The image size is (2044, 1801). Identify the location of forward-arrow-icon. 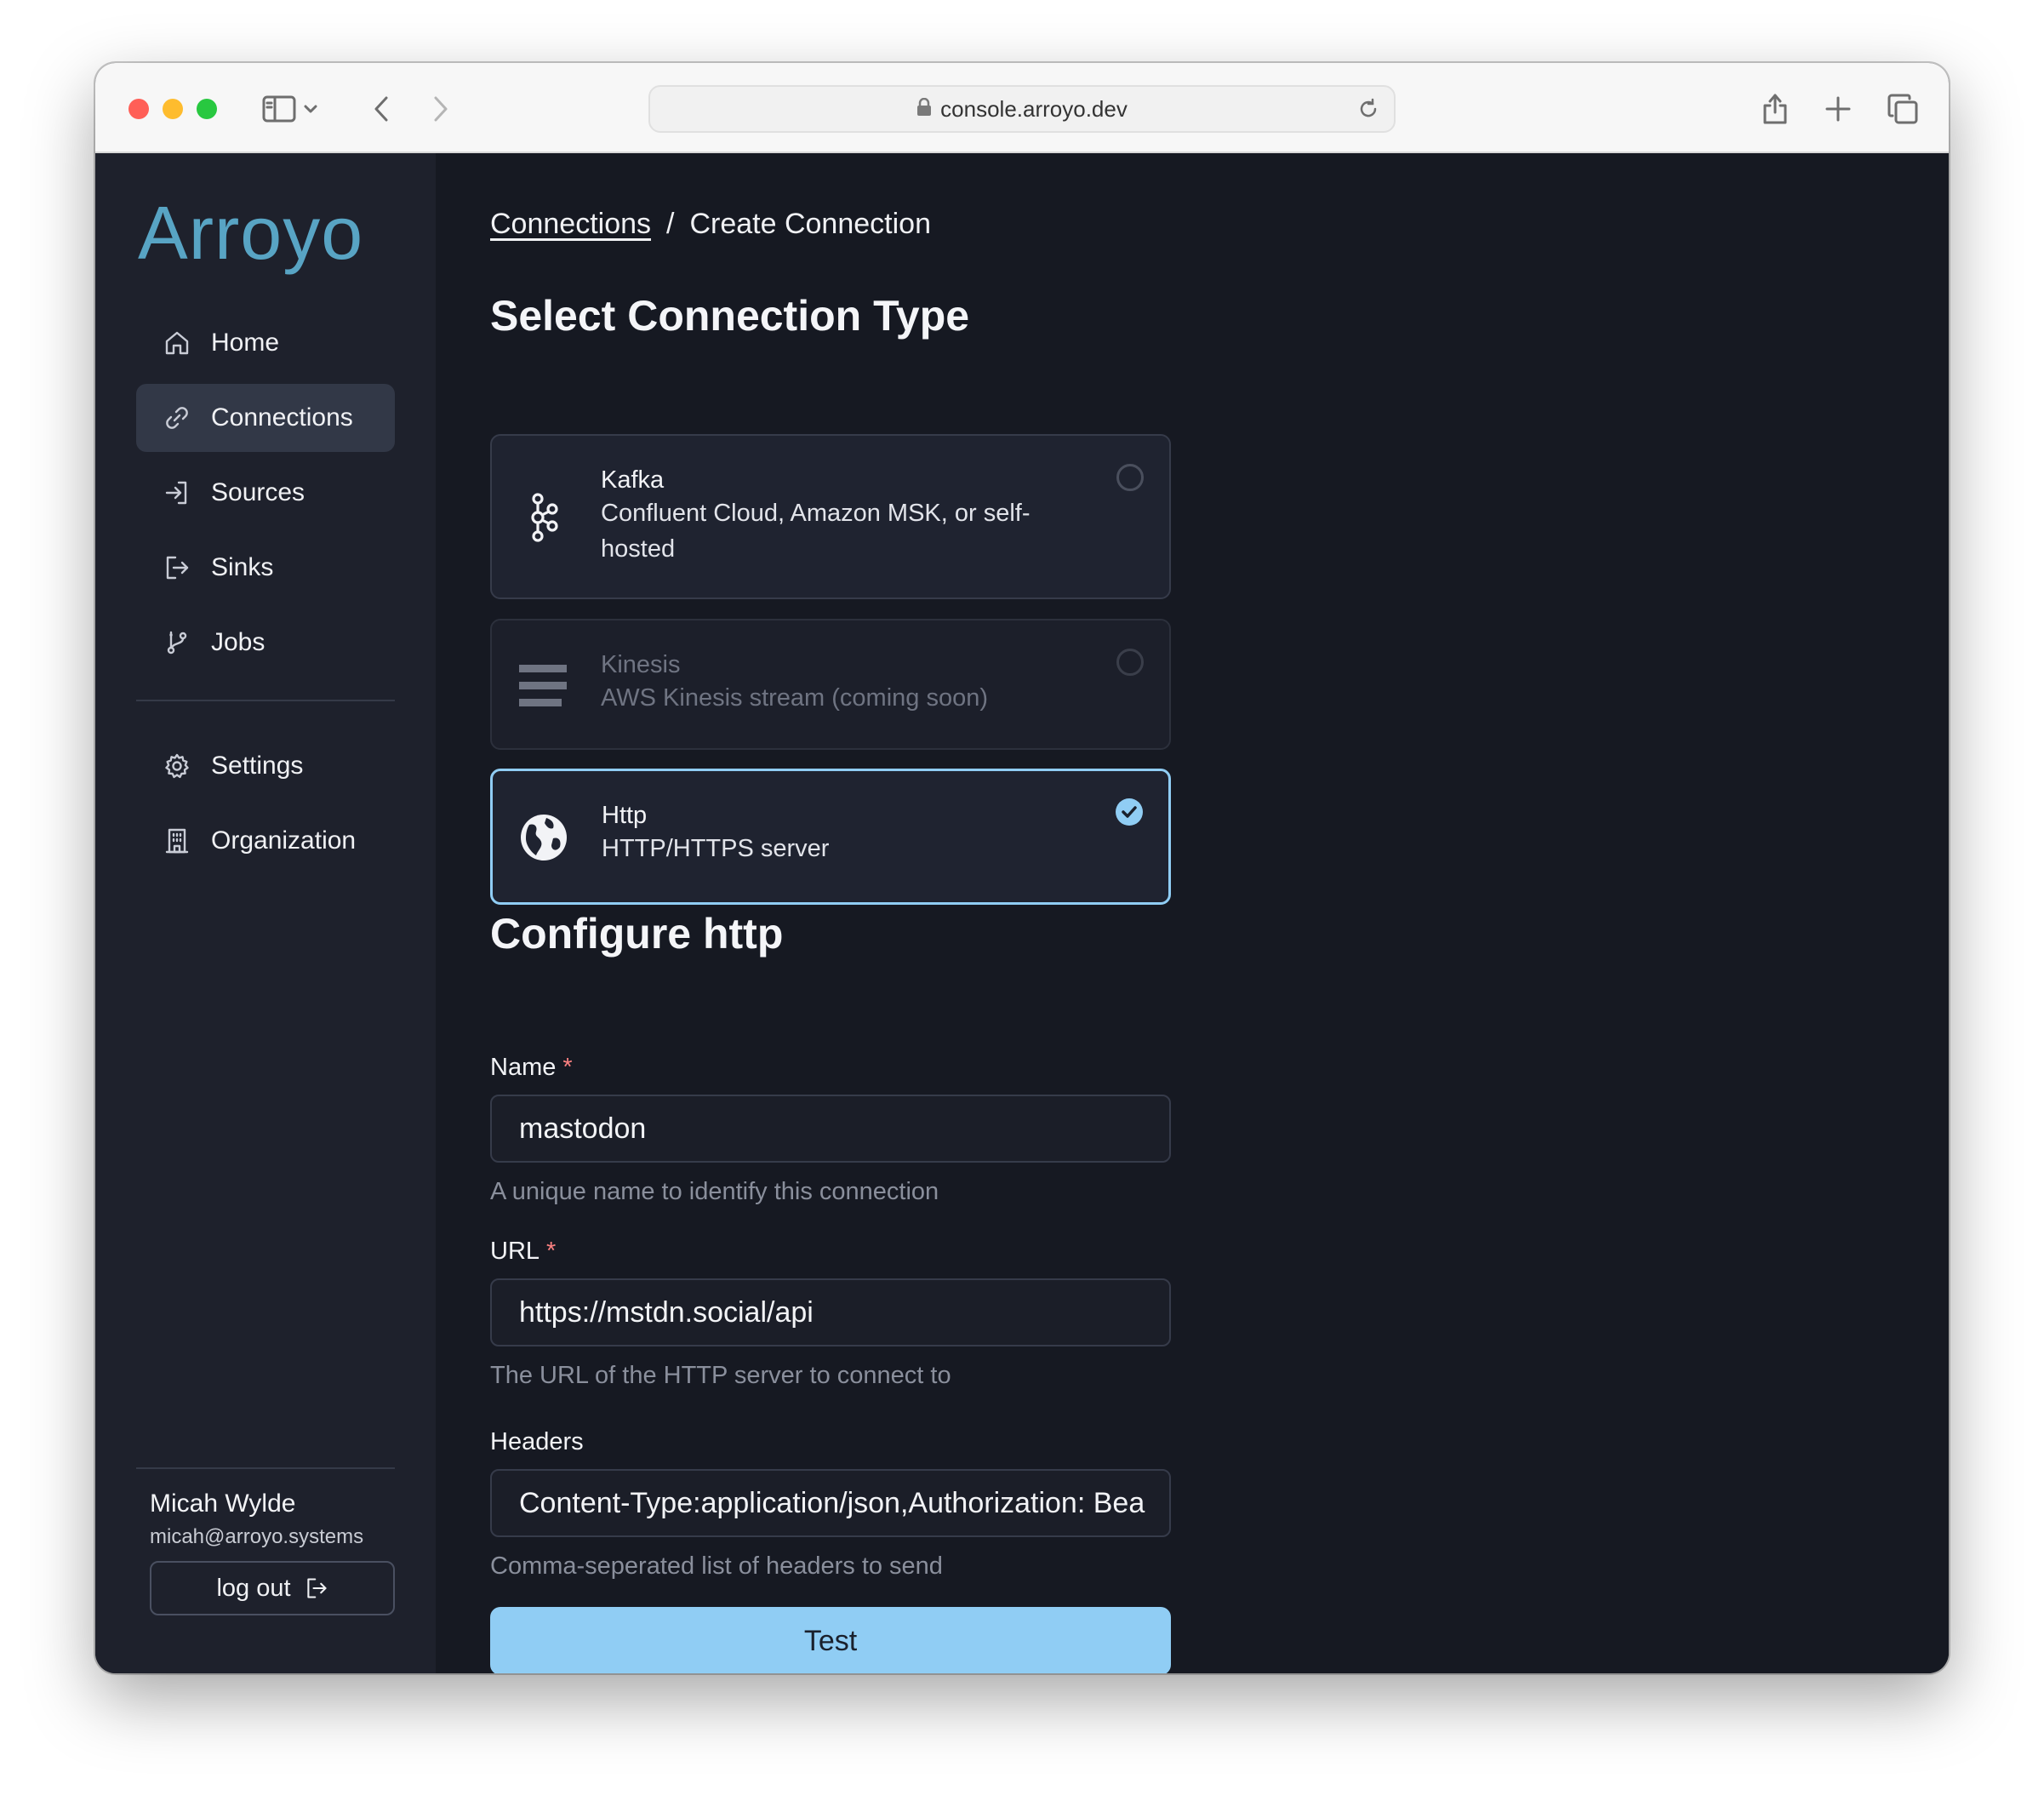
(441, 109).